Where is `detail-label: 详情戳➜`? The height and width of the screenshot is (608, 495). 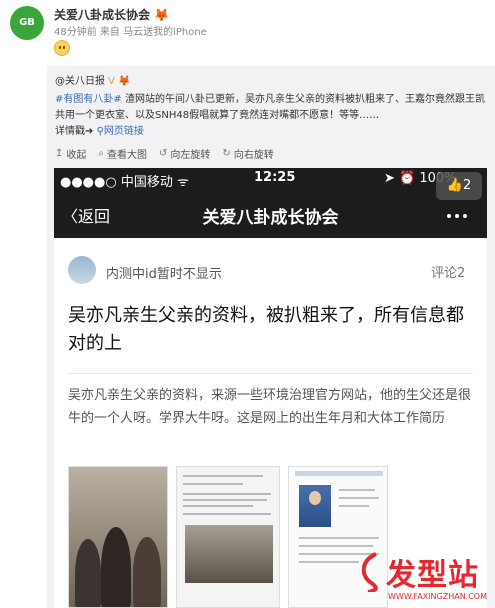 detail-label: 详情戳➜ is located at coordinates (74, 131).